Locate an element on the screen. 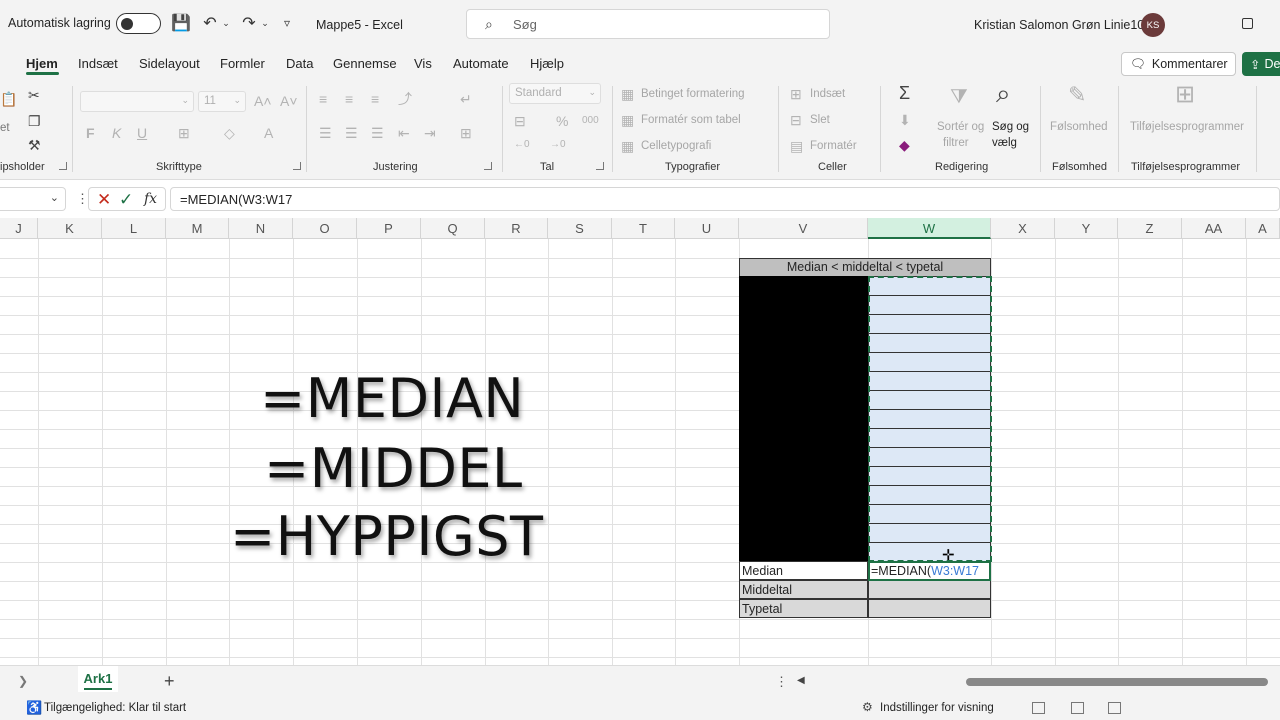 The width and height of the screenshot is (1280, 720). cut-icon: ✂ is located at coordinates (34, 95).